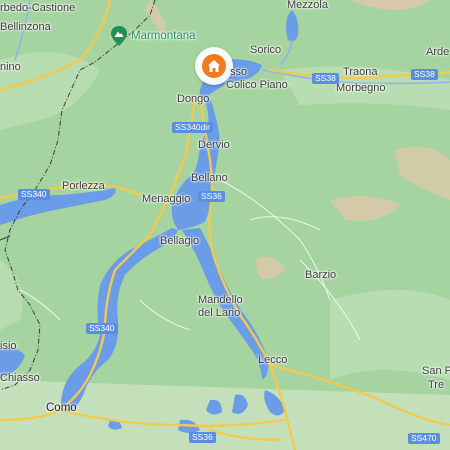  What do you see at coordinates (25, 27) in the screenshot?
I see `town-label: Bellinzona` at bounding box center [25, 27].